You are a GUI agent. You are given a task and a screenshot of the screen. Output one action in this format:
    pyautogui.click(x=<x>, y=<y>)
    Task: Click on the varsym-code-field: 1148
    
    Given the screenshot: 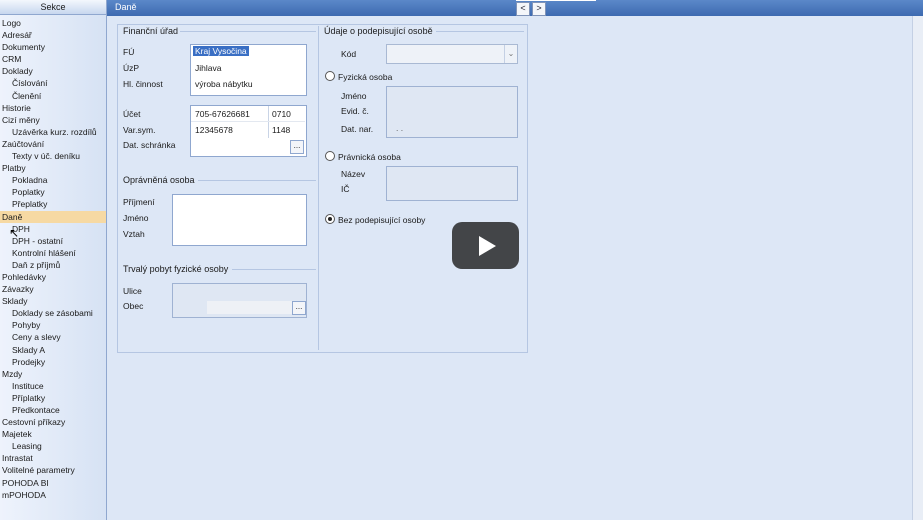 What is the action you would take?
    pyautogui.click(x=281, y=130)
    